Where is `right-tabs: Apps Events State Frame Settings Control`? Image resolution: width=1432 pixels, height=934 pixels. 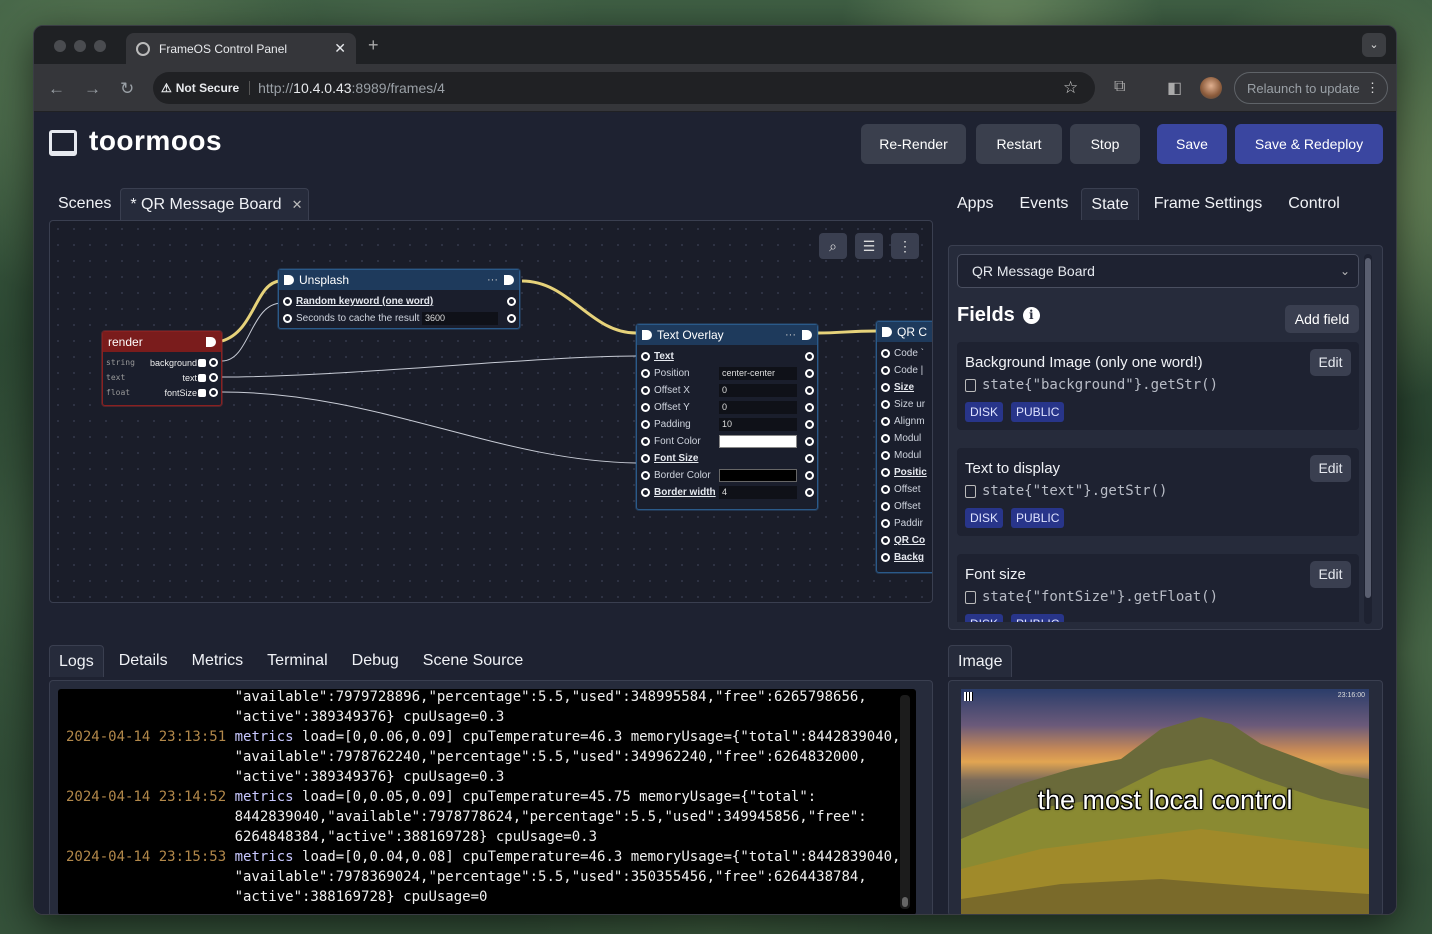 right-tabs: Apps Events State Frame Settings Control is located at coordinates (1148, 204).